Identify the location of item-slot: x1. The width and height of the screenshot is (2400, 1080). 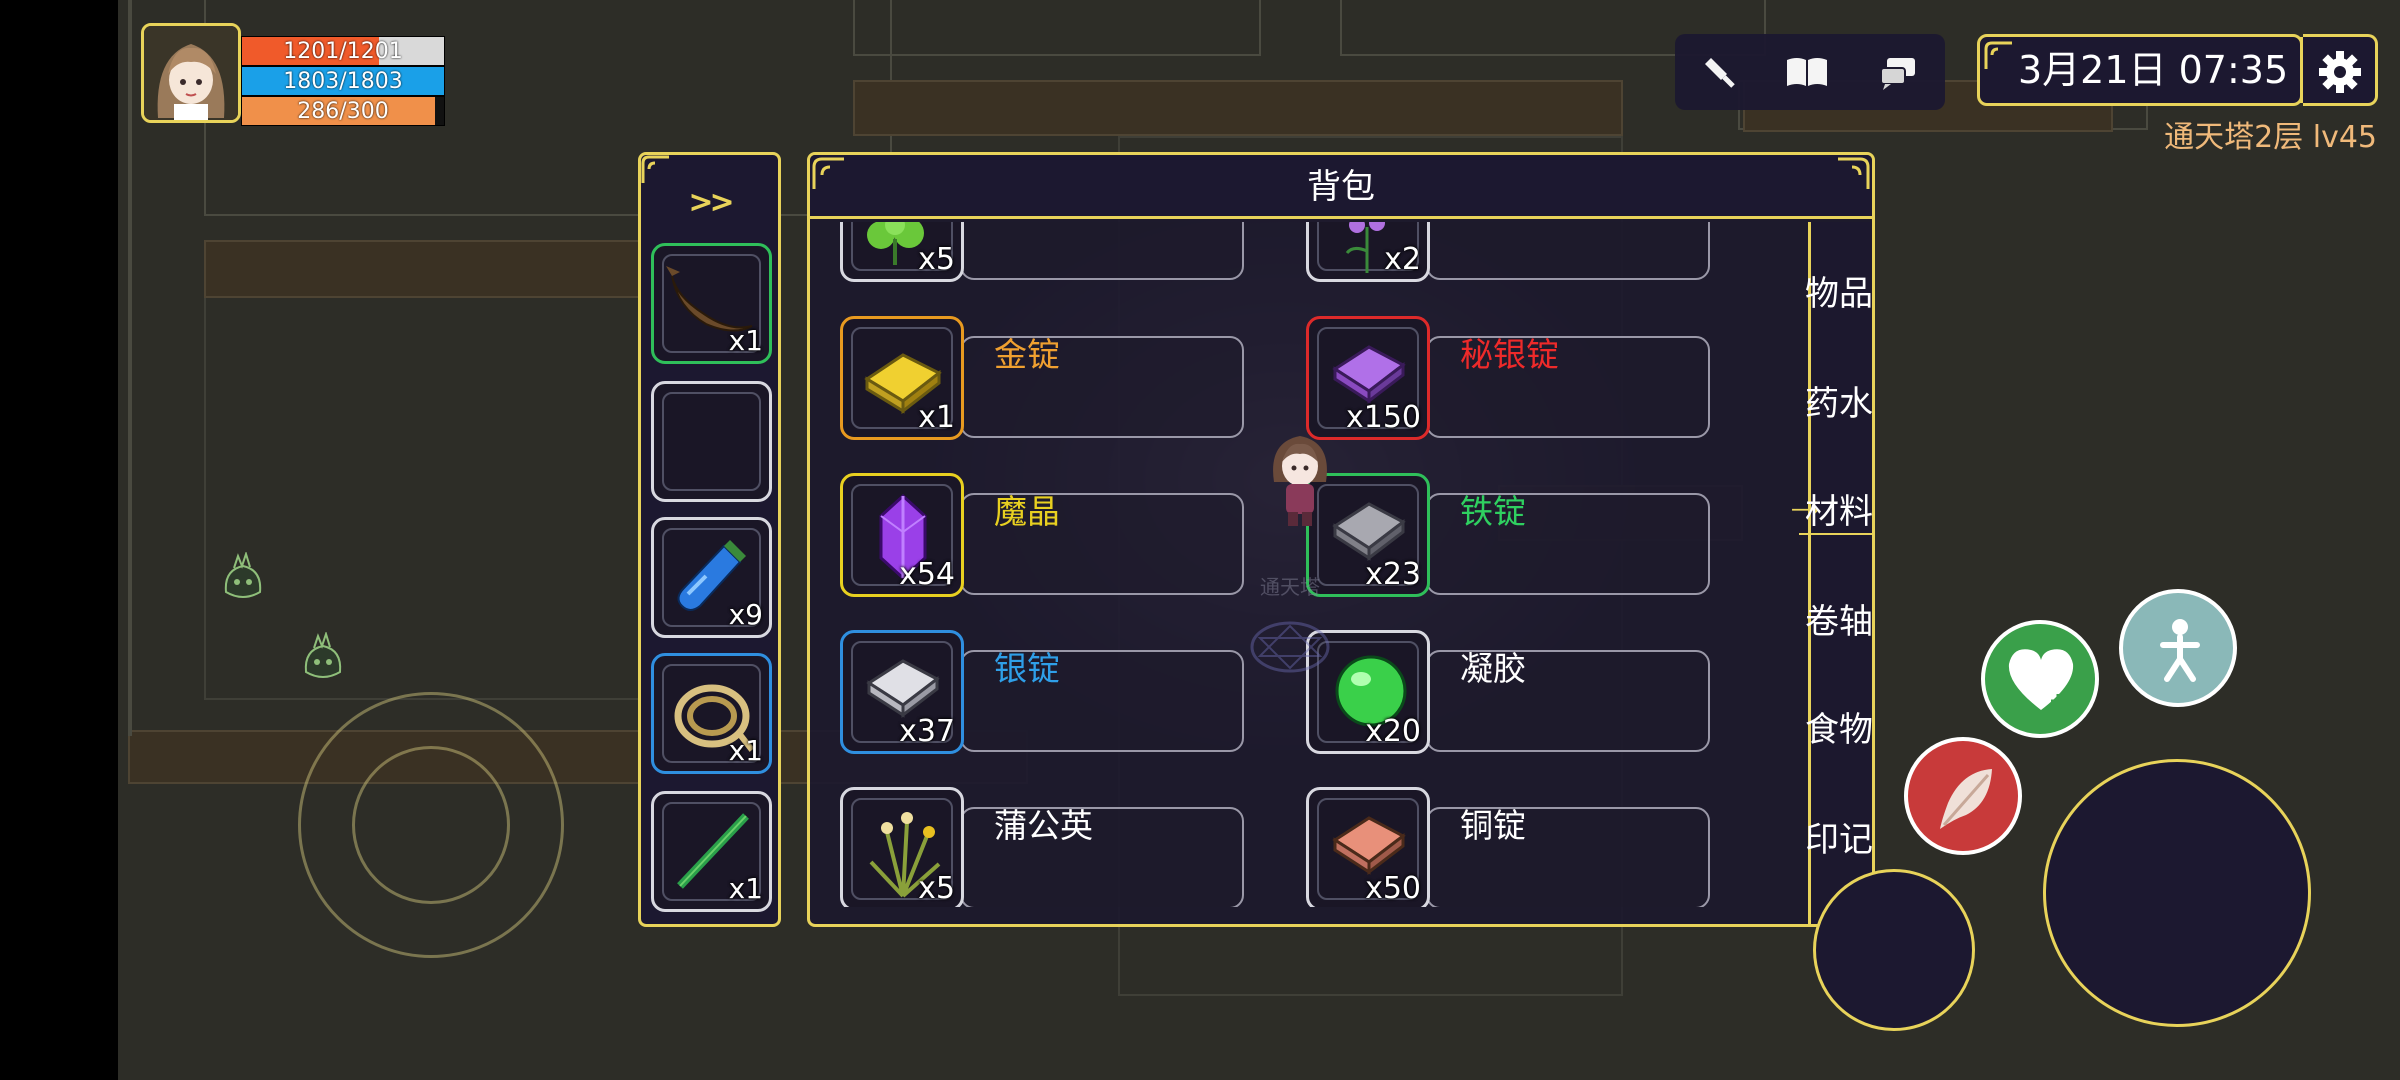
(902, 378).